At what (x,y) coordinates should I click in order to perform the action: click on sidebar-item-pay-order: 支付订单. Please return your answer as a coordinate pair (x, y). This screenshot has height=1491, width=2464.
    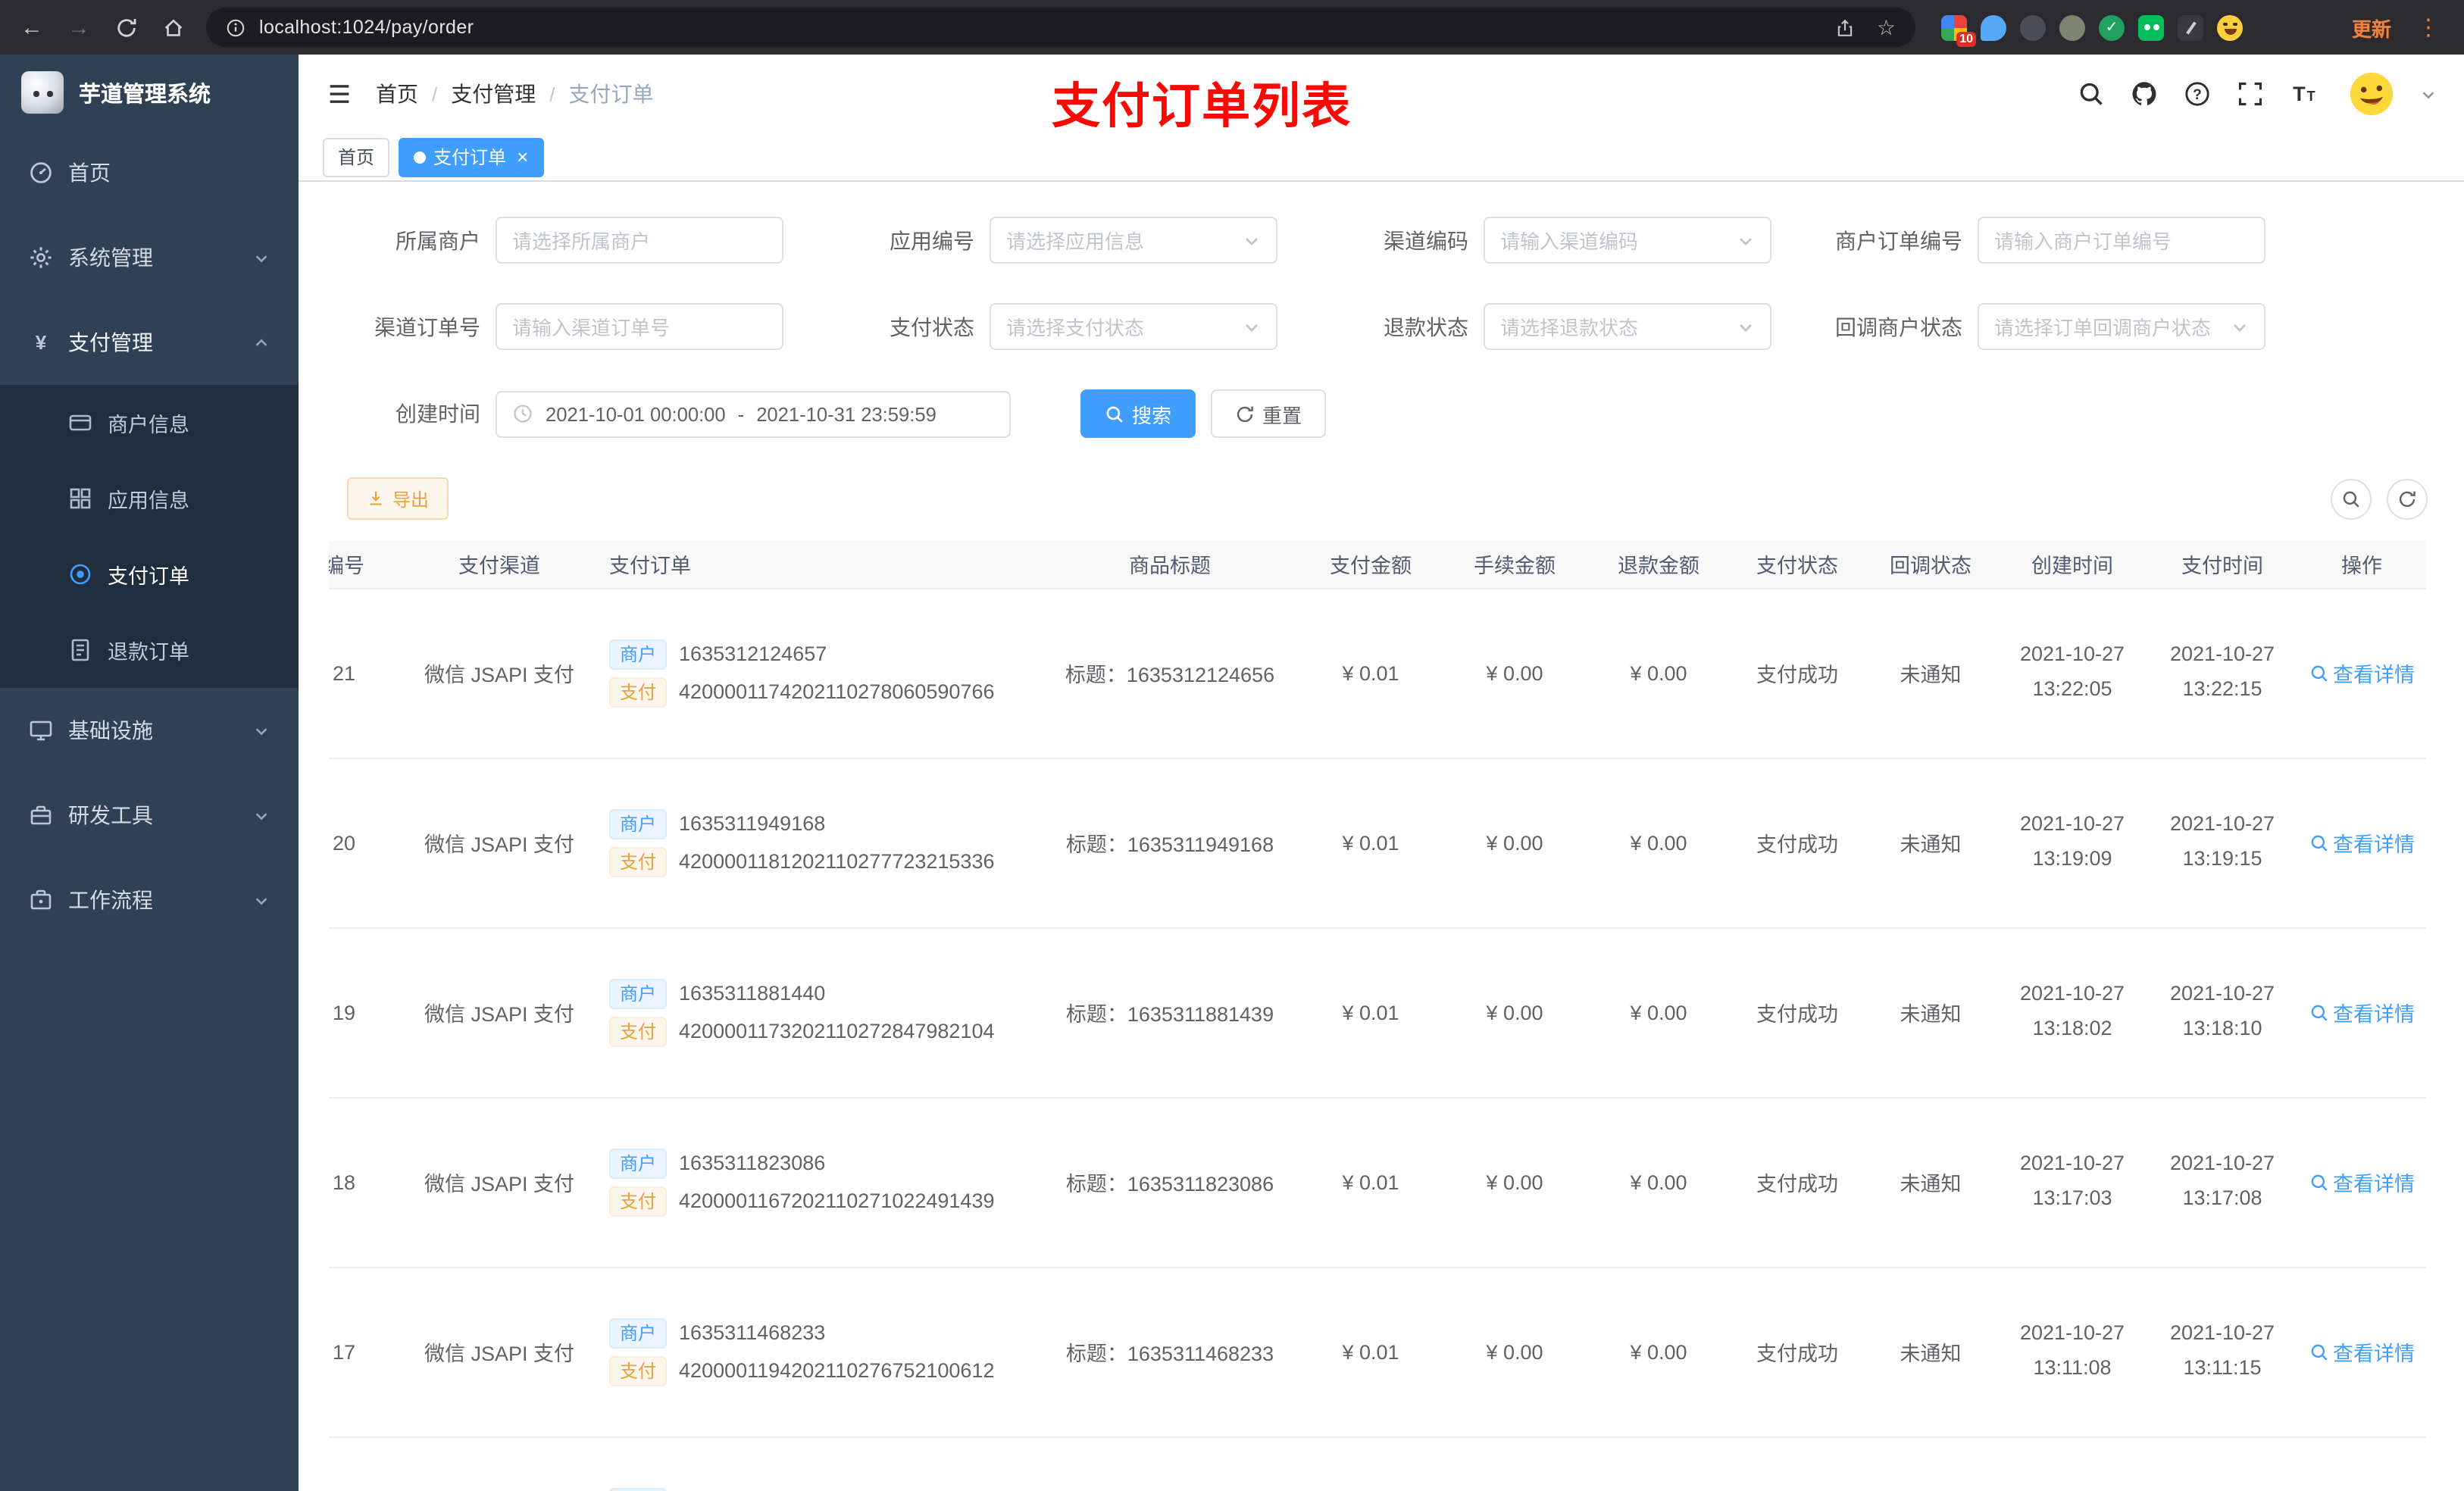
    Looking at the image, I should click on (149, 574).